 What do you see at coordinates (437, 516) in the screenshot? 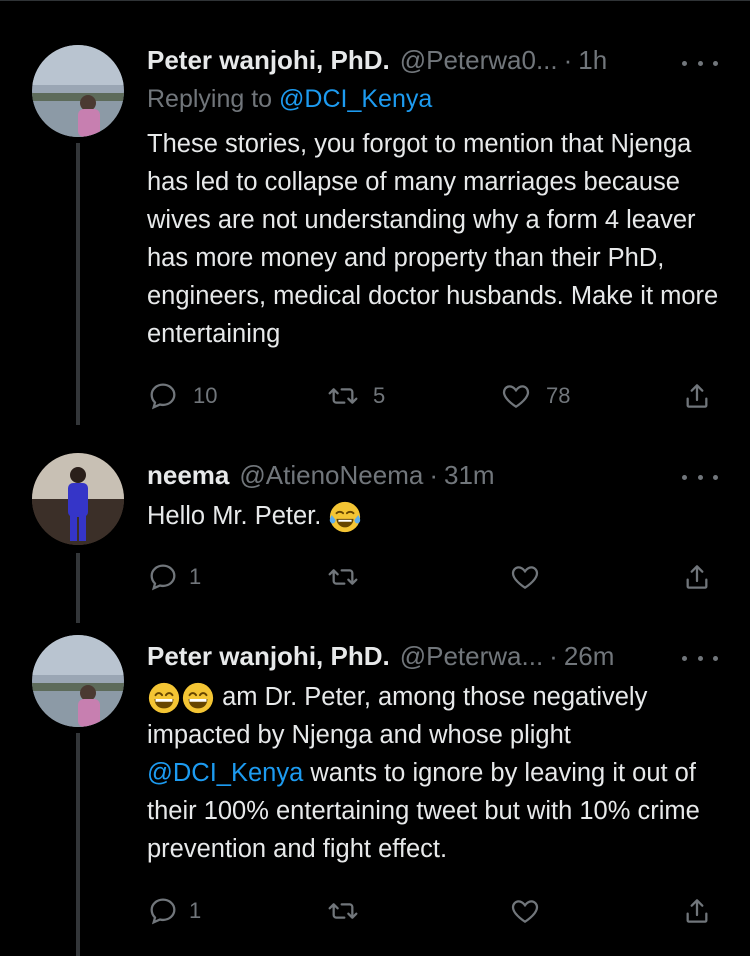
I see `tweet-text: Hello Mr. Peter.` at bounding box center [437, 516].